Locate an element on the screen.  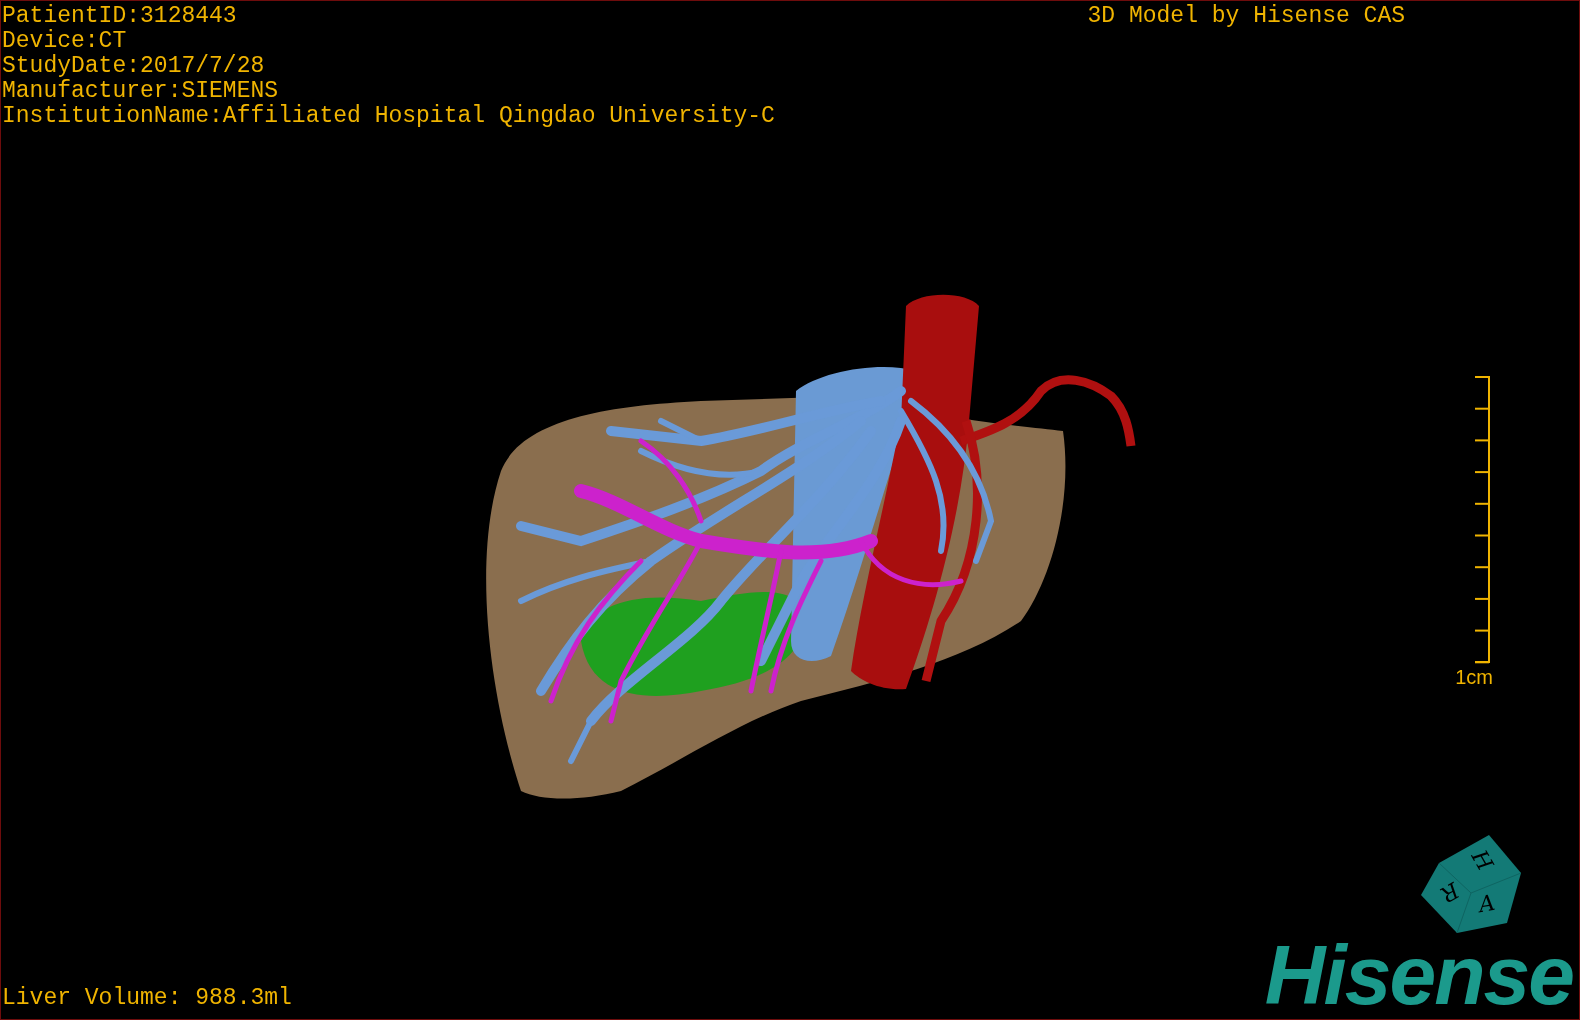
study-info-text: Manufacturer:SIEMENS is located at coordinates (141, 91).